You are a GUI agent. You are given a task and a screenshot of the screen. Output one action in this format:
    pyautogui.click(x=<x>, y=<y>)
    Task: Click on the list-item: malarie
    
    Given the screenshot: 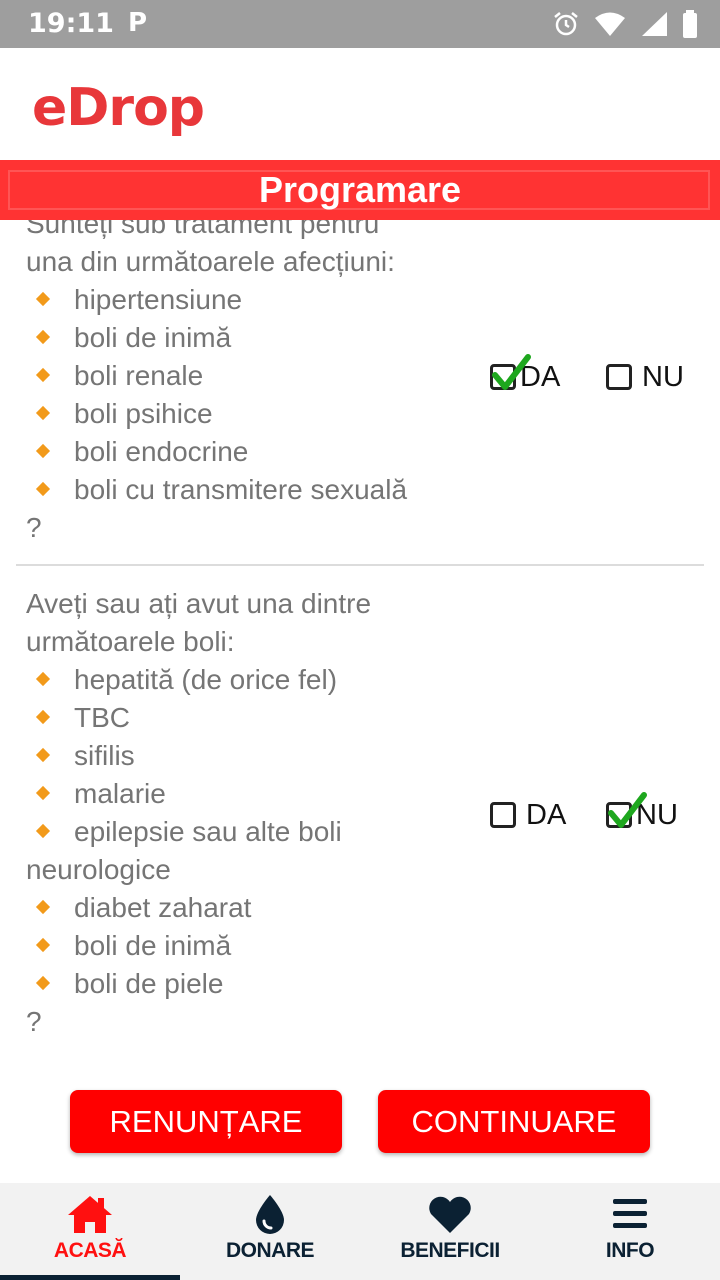 What is the action you would take?
    pyautogui.click(x=246, y=794)
    